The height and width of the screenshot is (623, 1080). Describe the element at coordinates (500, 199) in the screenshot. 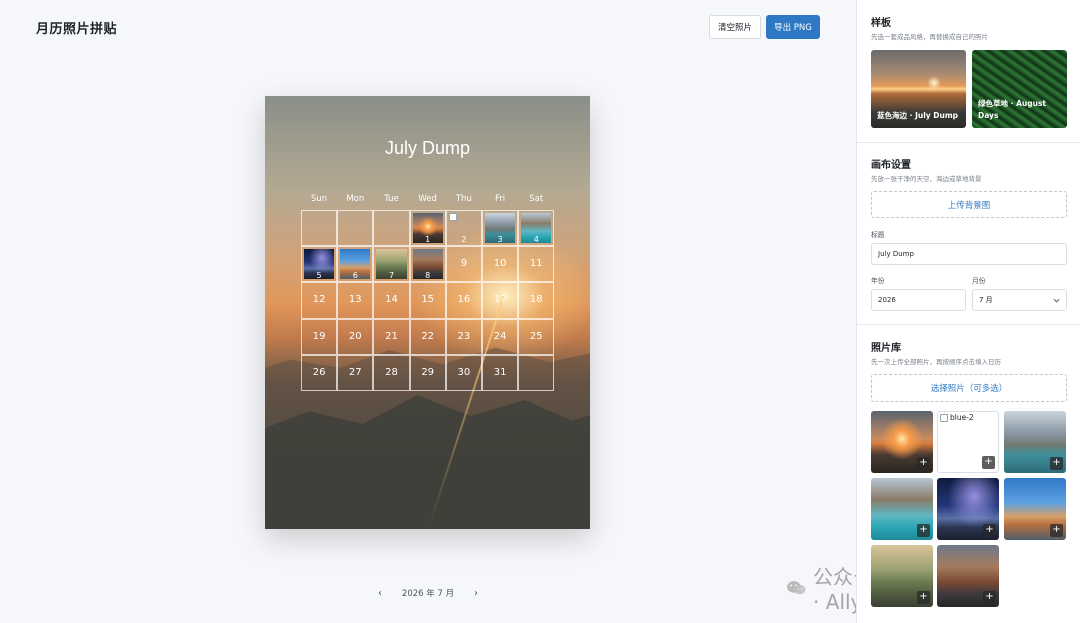

I see `weekday-label: Fri` at that location.